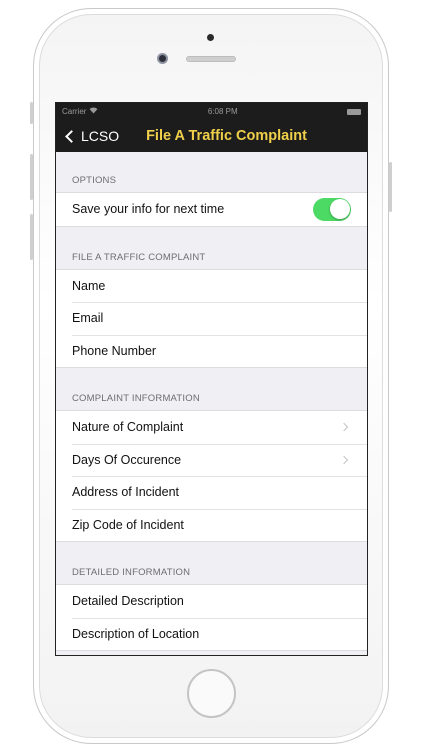 This screenshot has width=422, height=750. I want to click on save-info-row: Save your info for next time, so click(211, 209).